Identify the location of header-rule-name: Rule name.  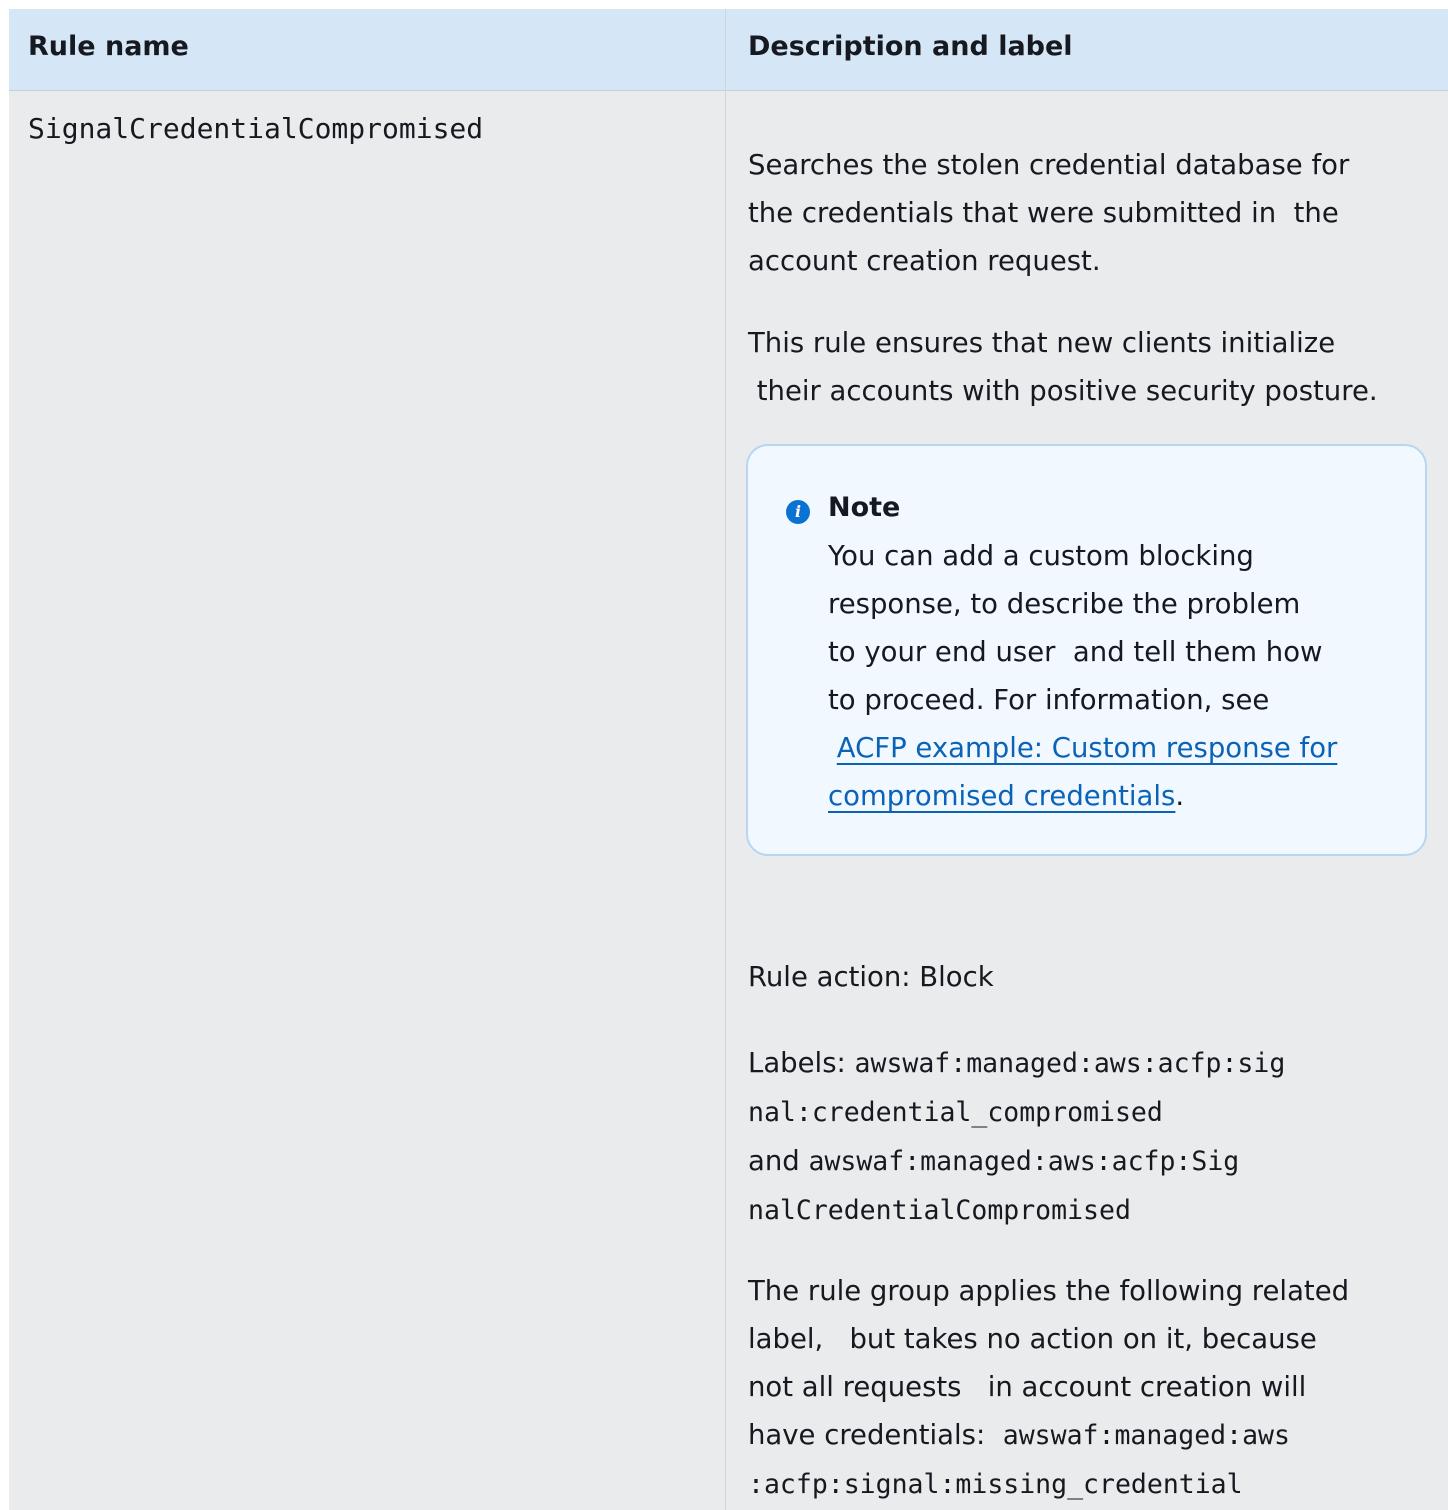
(108, 46).